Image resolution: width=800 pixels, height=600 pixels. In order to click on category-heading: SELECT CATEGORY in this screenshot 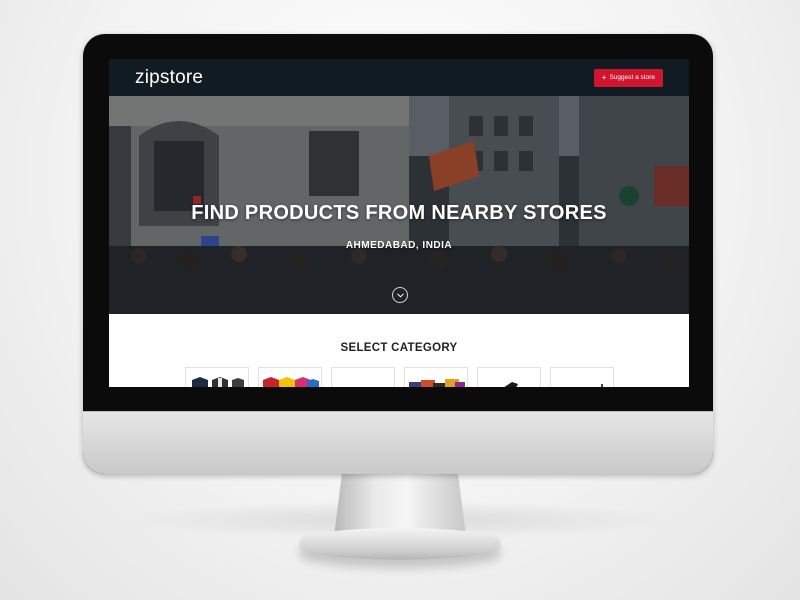, I will do `click(399, 348)`.